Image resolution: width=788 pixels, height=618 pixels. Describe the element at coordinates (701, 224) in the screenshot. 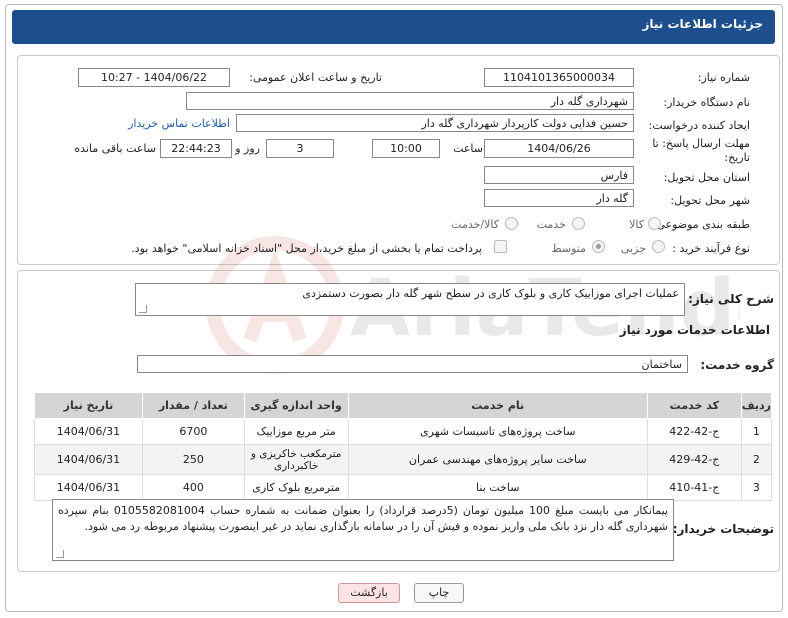

I see `category-label: طبقه بندی موضوعی:` at that location.